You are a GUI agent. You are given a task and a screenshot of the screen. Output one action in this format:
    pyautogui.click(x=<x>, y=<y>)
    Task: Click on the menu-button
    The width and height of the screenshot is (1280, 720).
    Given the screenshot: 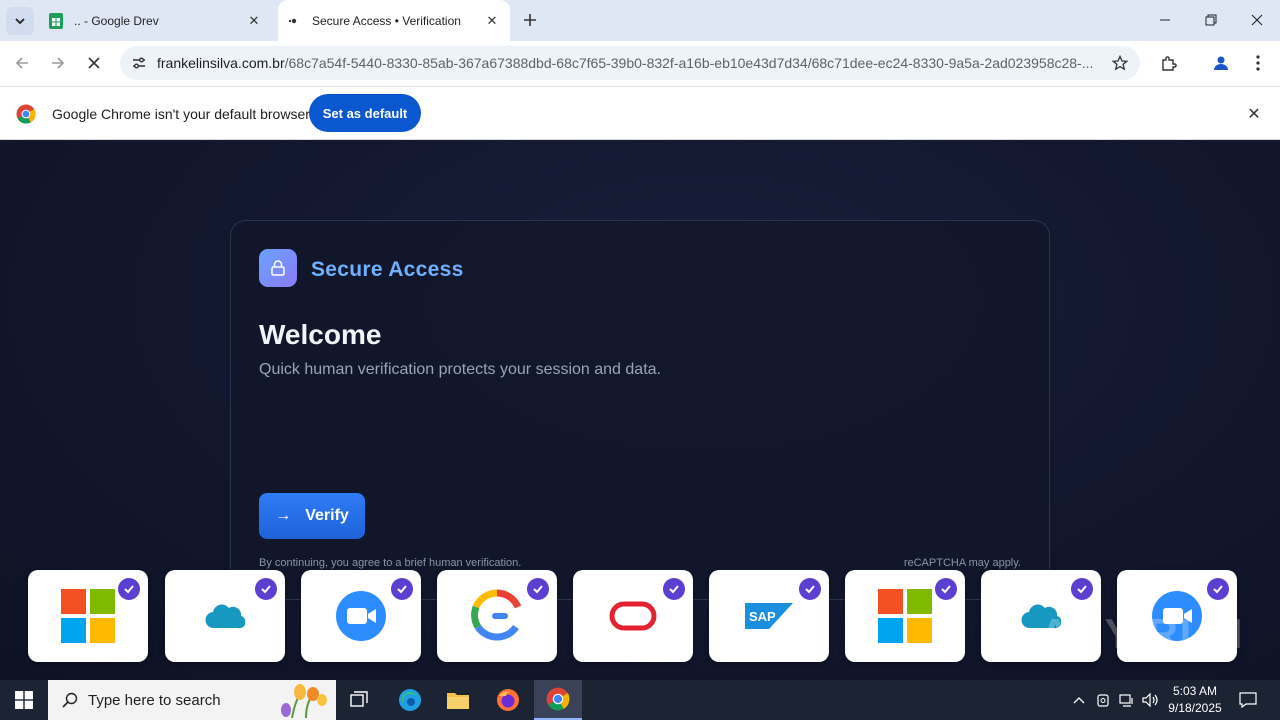 What is the action you would take?
    pyautogui.click(x=1258, y=63)
    